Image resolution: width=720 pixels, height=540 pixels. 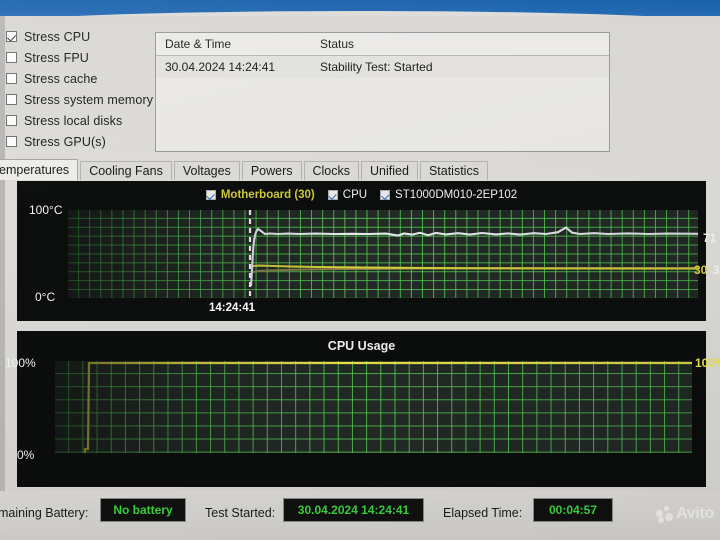 I want to click on stress-option-gpus: Stress GPU(s), so click(x=81, y=141).